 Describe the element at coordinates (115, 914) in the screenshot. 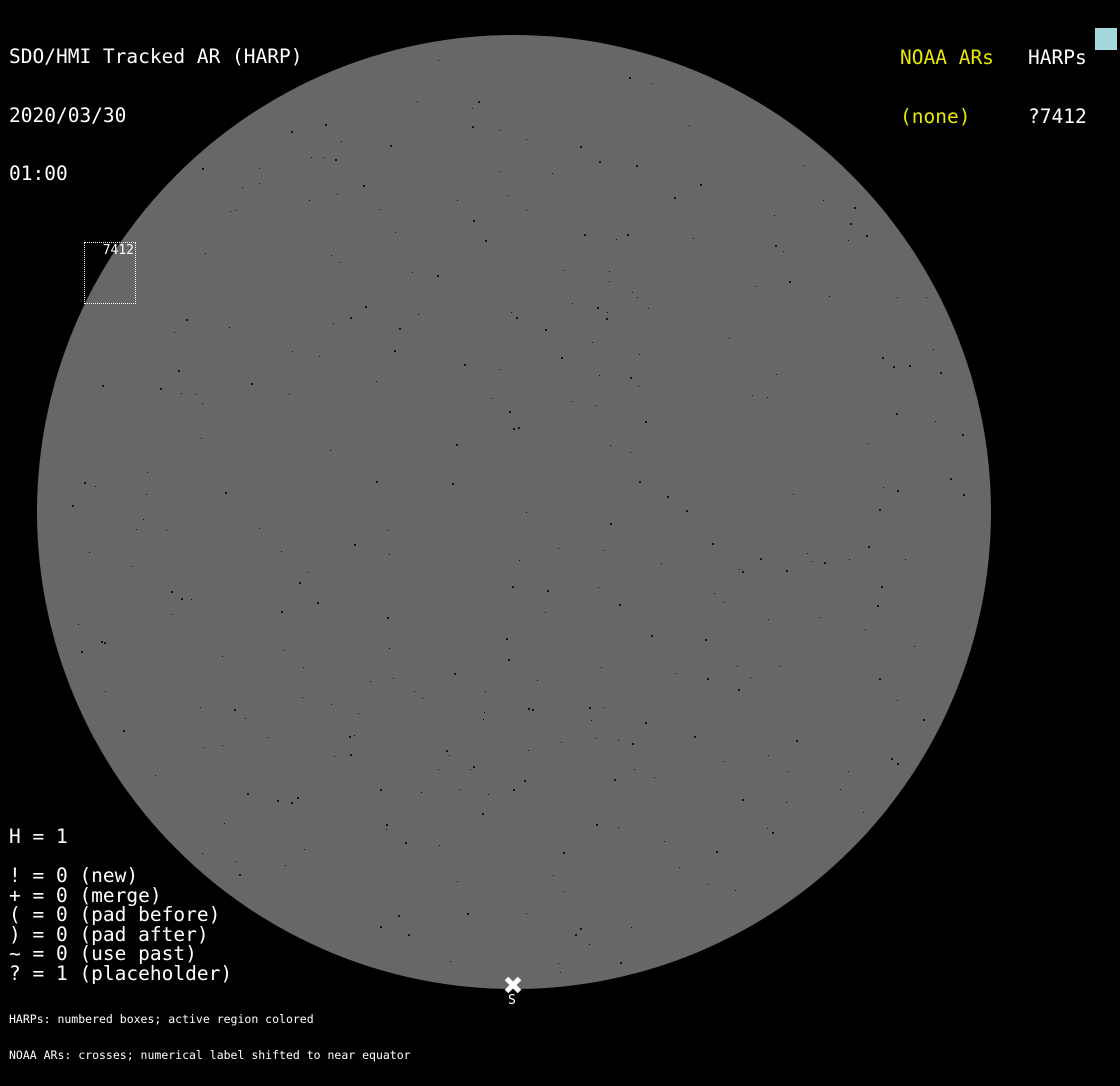

I see `legend-line-pad-before: ( = 0 (pad before)` at that location.